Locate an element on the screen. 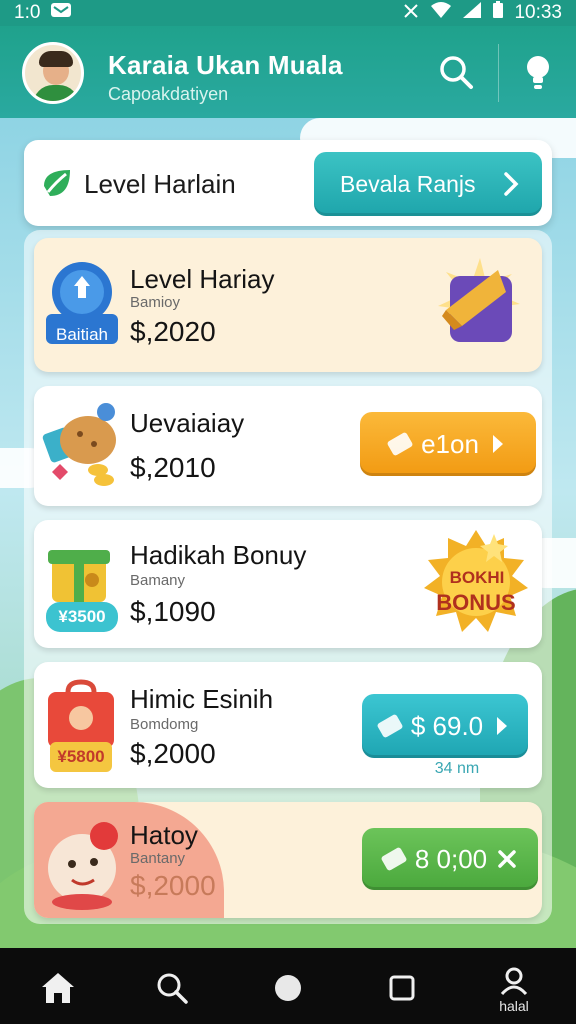 This screenshot has width=576, height=1024. claim-button: e1on is located at coordinates (448, 444).